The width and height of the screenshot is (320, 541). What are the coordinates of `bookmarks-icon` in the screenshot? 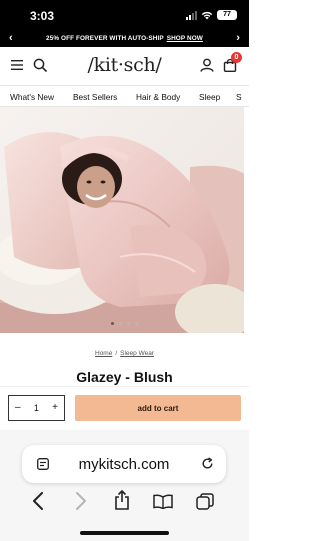 It's located at (163, 501).